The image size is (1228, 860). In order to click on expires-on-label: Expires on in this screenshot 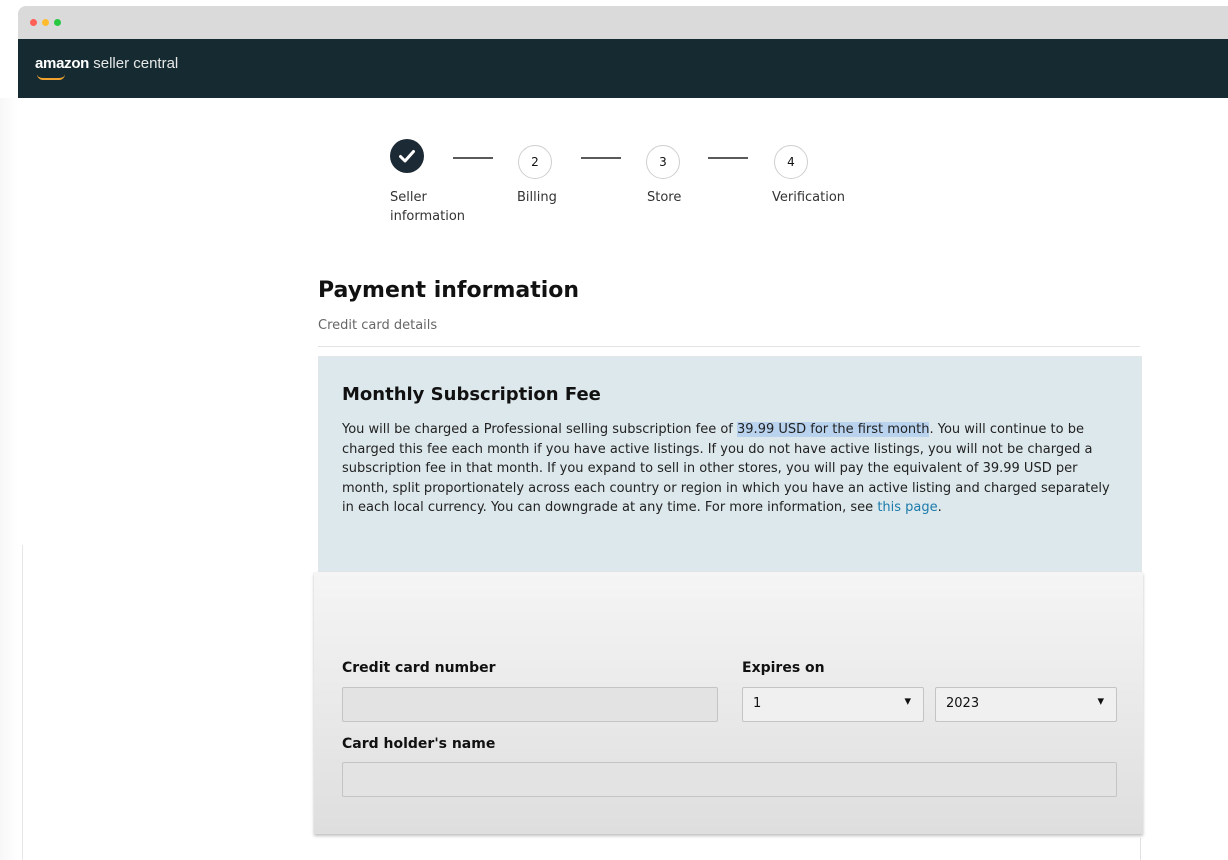, I will do `click(783, 668)`.